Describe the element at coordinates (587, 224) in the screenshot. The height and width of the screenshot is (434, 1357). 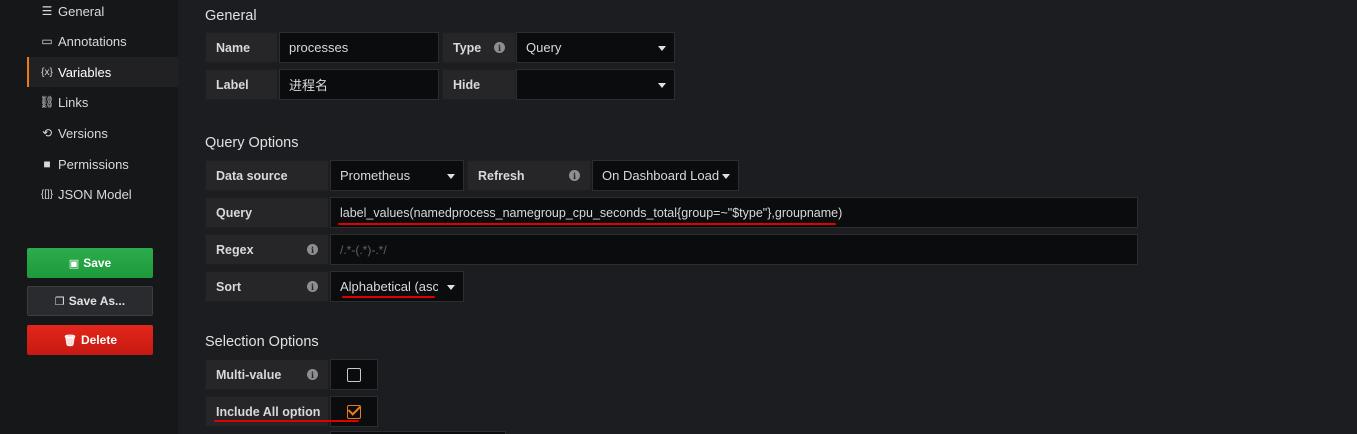
I see `annotation-underline-query` at that location.